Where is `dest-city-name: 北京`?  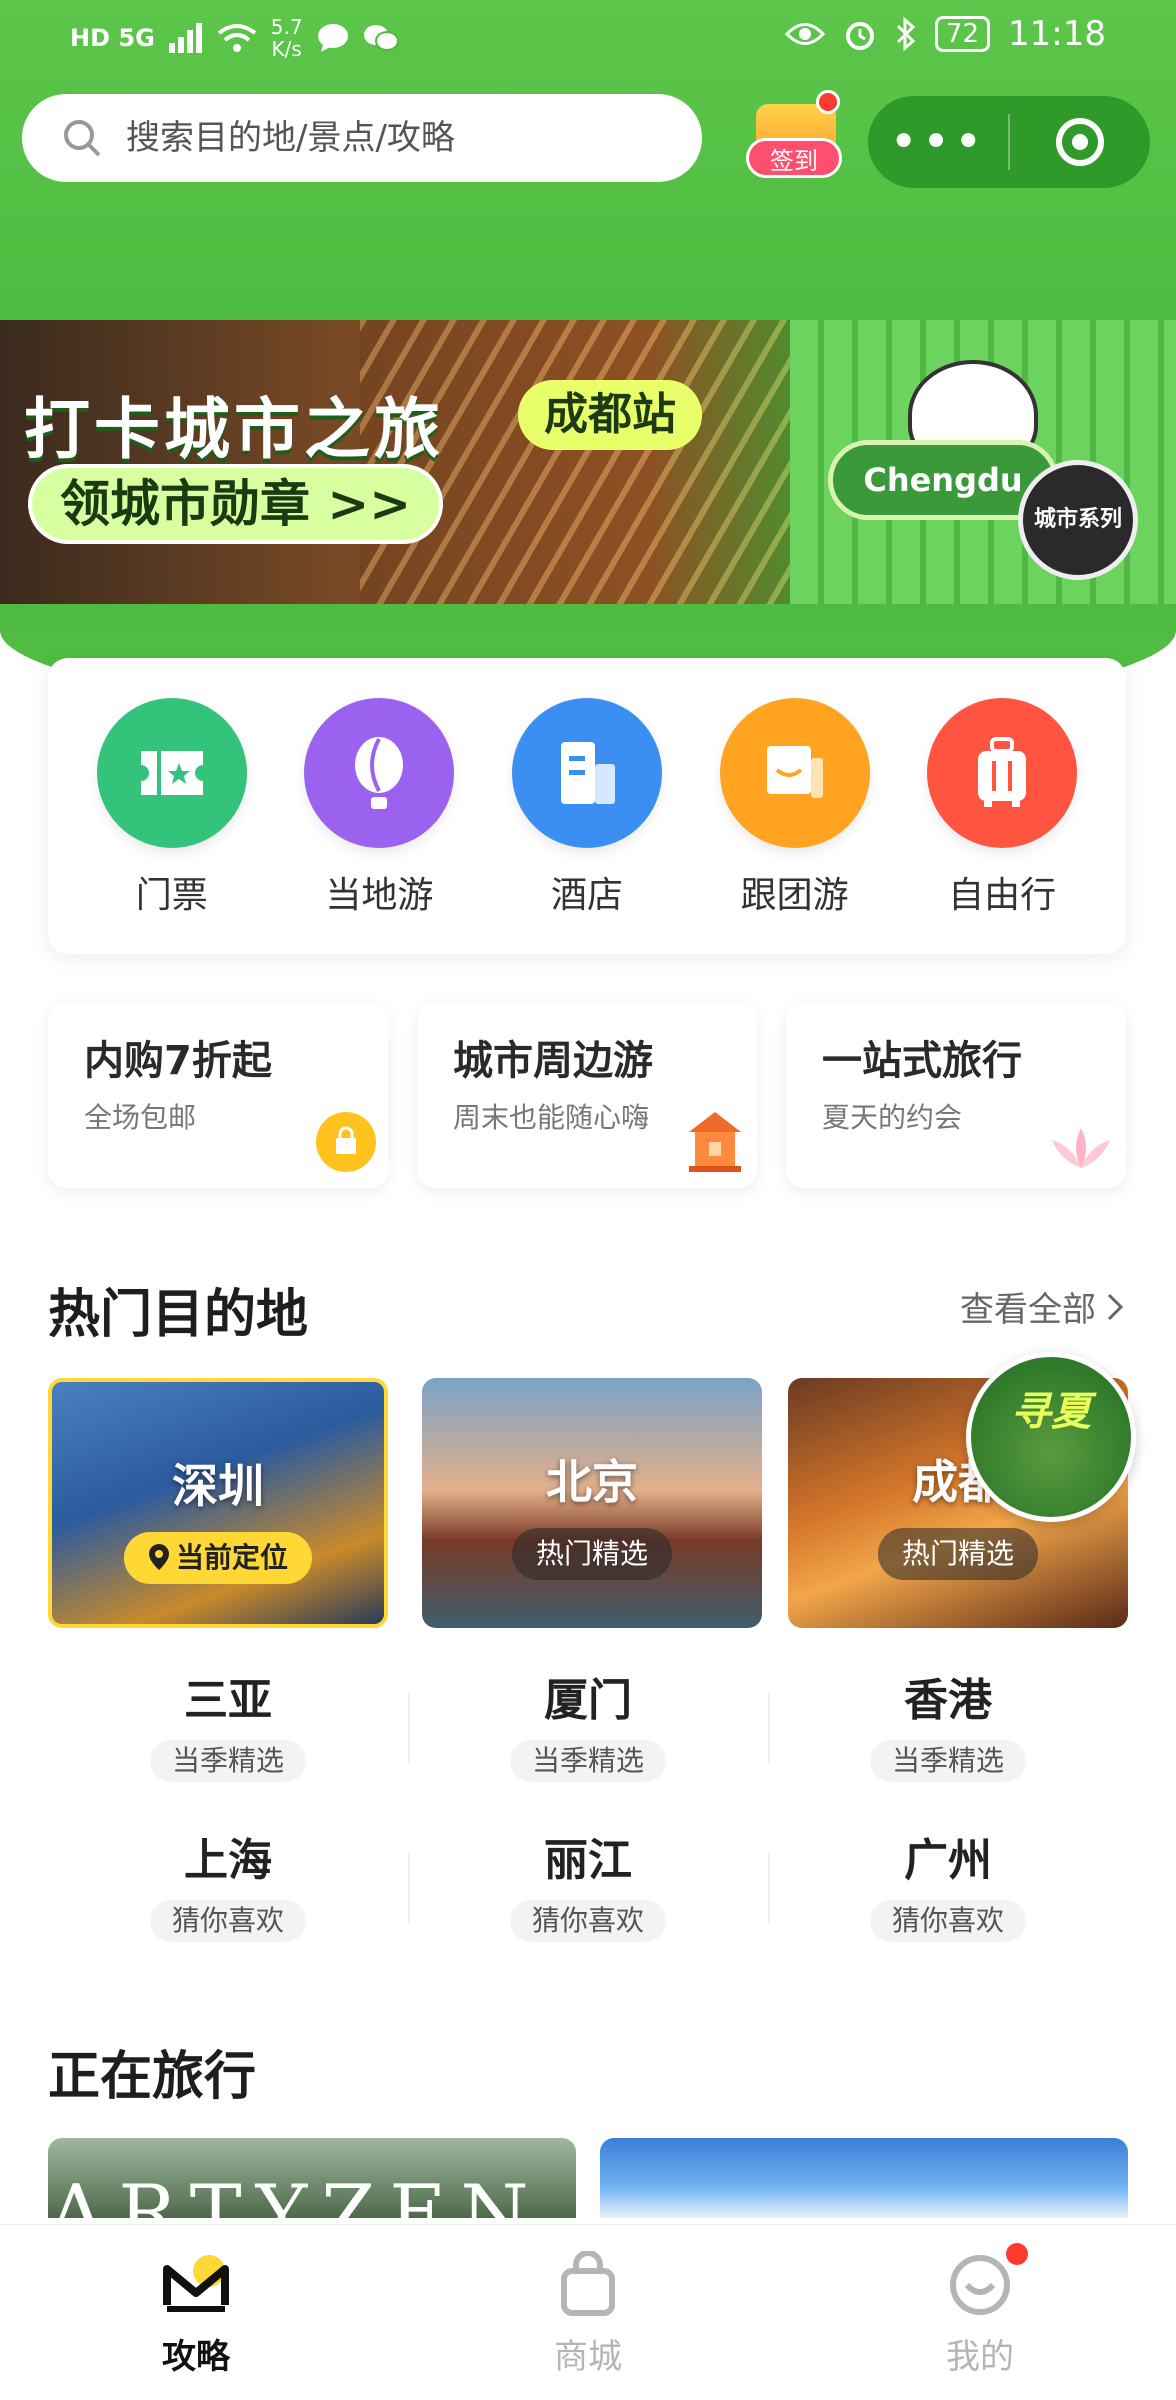
dest-city-name: 北京 is located at coordinates (592, 1482).